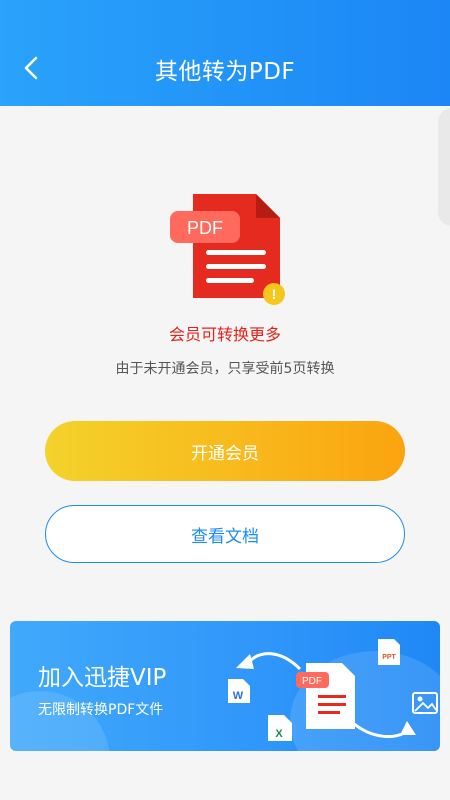  What do you see at coordinates (225, 451) in the screenshot?
I see `open-membership-button: 开通会员` at bounding box center [225, 451].